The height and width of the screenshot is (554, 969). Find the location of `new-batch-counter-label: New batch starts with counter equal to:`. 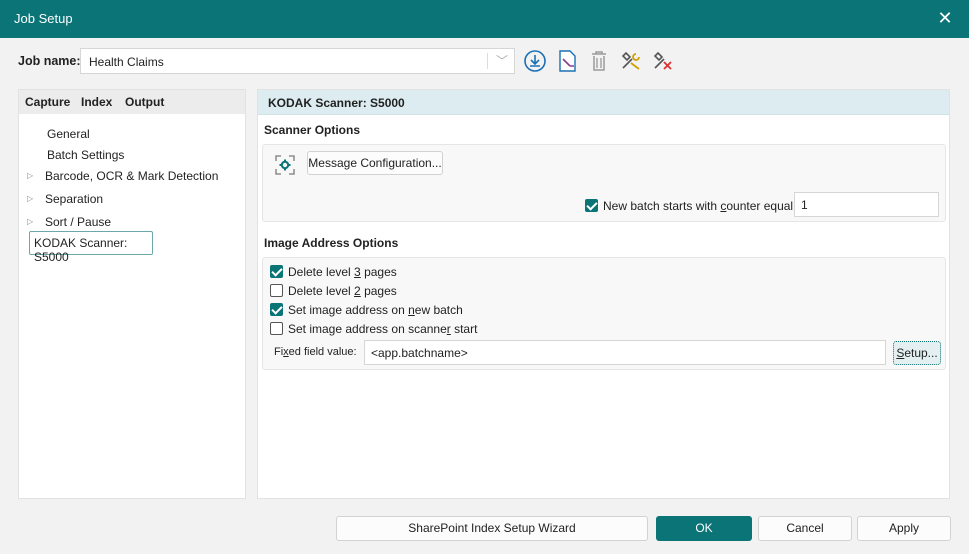

new-batch-counter-label: New batch starts with counter equal to: is located at coordinates (706, 206).